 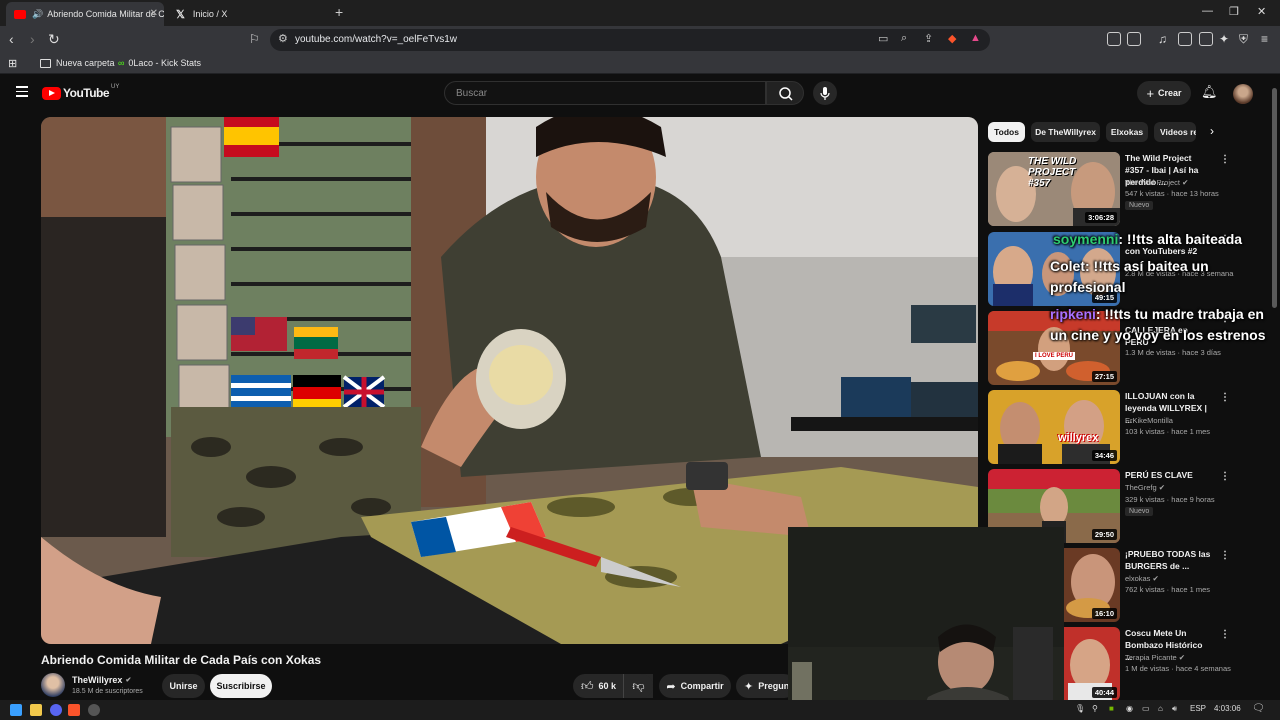 What do you see at coordinates (1156, 182) in the screenshot?
I see `rec-channel: The Wild Project ✔` at bounding box center [1156, 182].